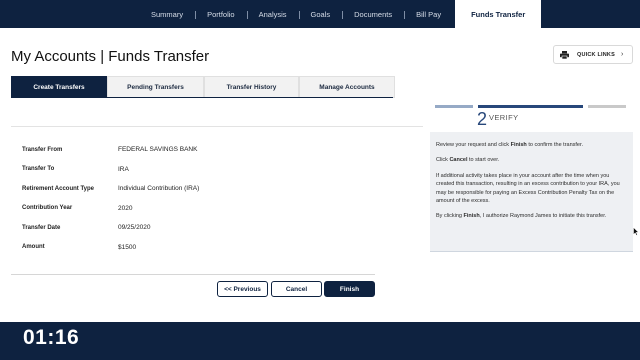  What do you see at coordinates (33, 247) in the screenshot?
I see `detail-label: Amount` at bounding box center [33, 247].